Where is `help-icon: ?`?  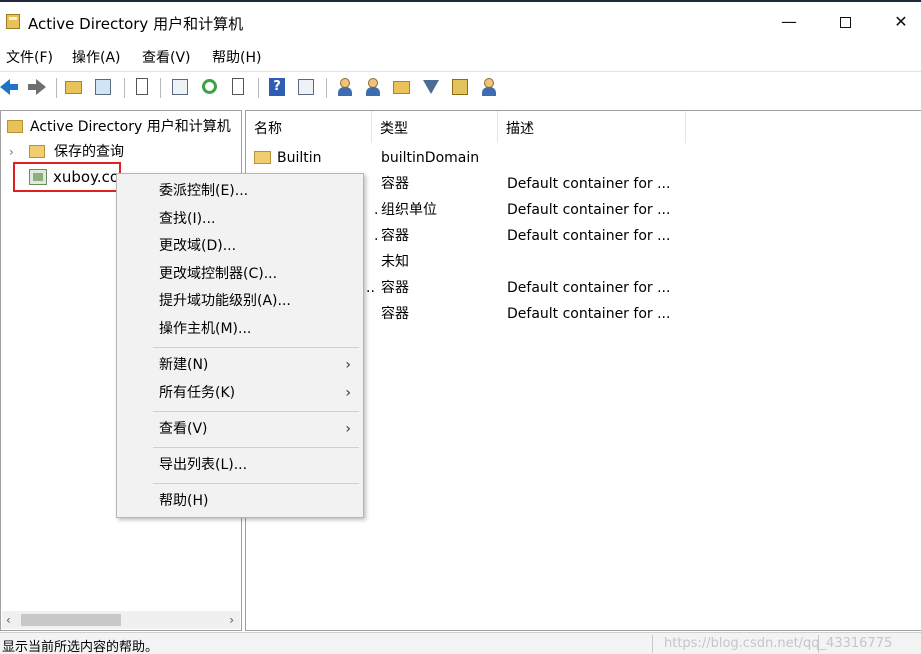
help-icon: ? is located at coordinates (277, 87).